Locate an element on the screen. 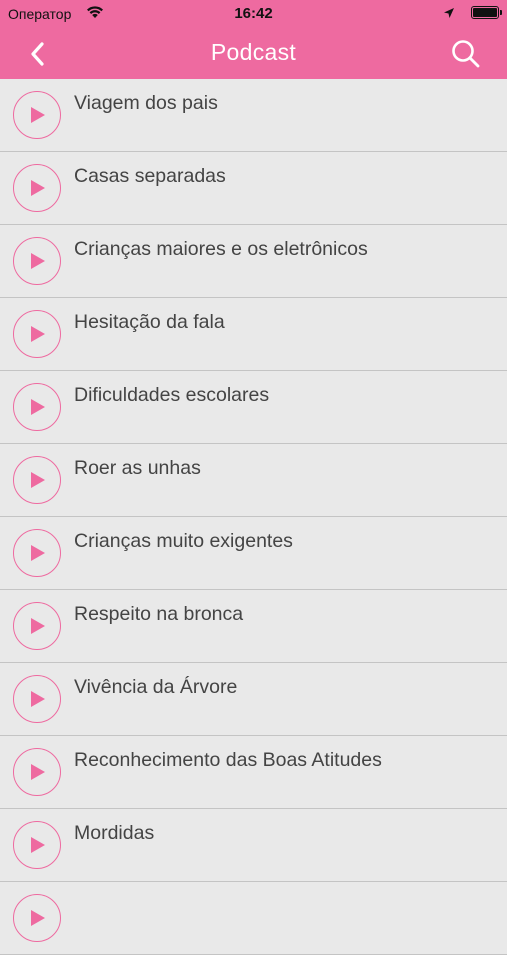  podcast-row: Crianças maiores e os eletrônicos is located at coordinates (253, 261).